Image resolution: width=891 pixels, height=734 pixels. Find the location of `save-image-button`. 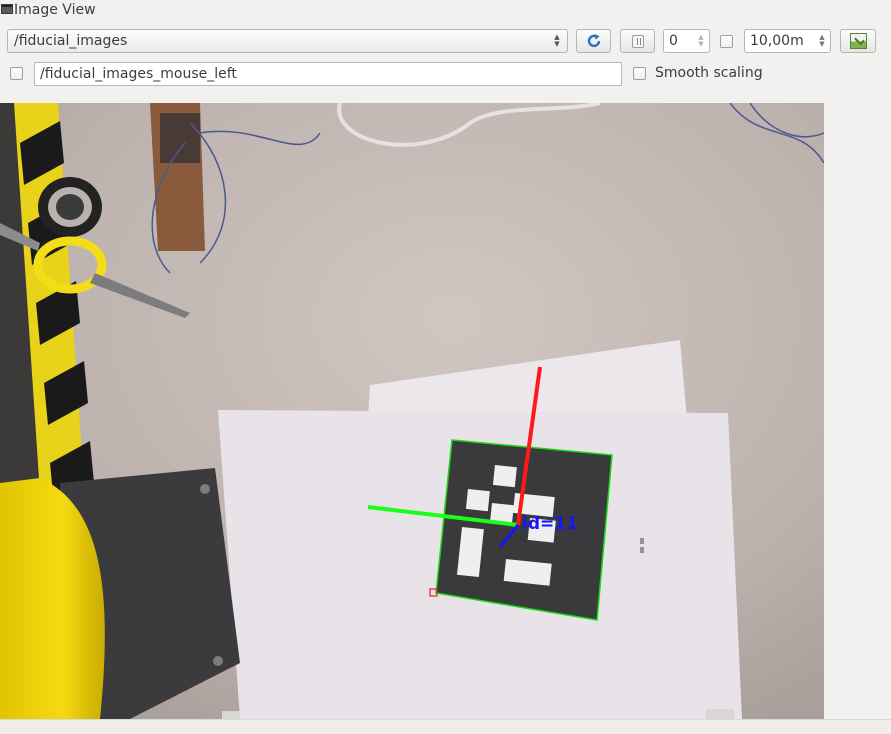

save-image-button is located at coordinates (858, 41).